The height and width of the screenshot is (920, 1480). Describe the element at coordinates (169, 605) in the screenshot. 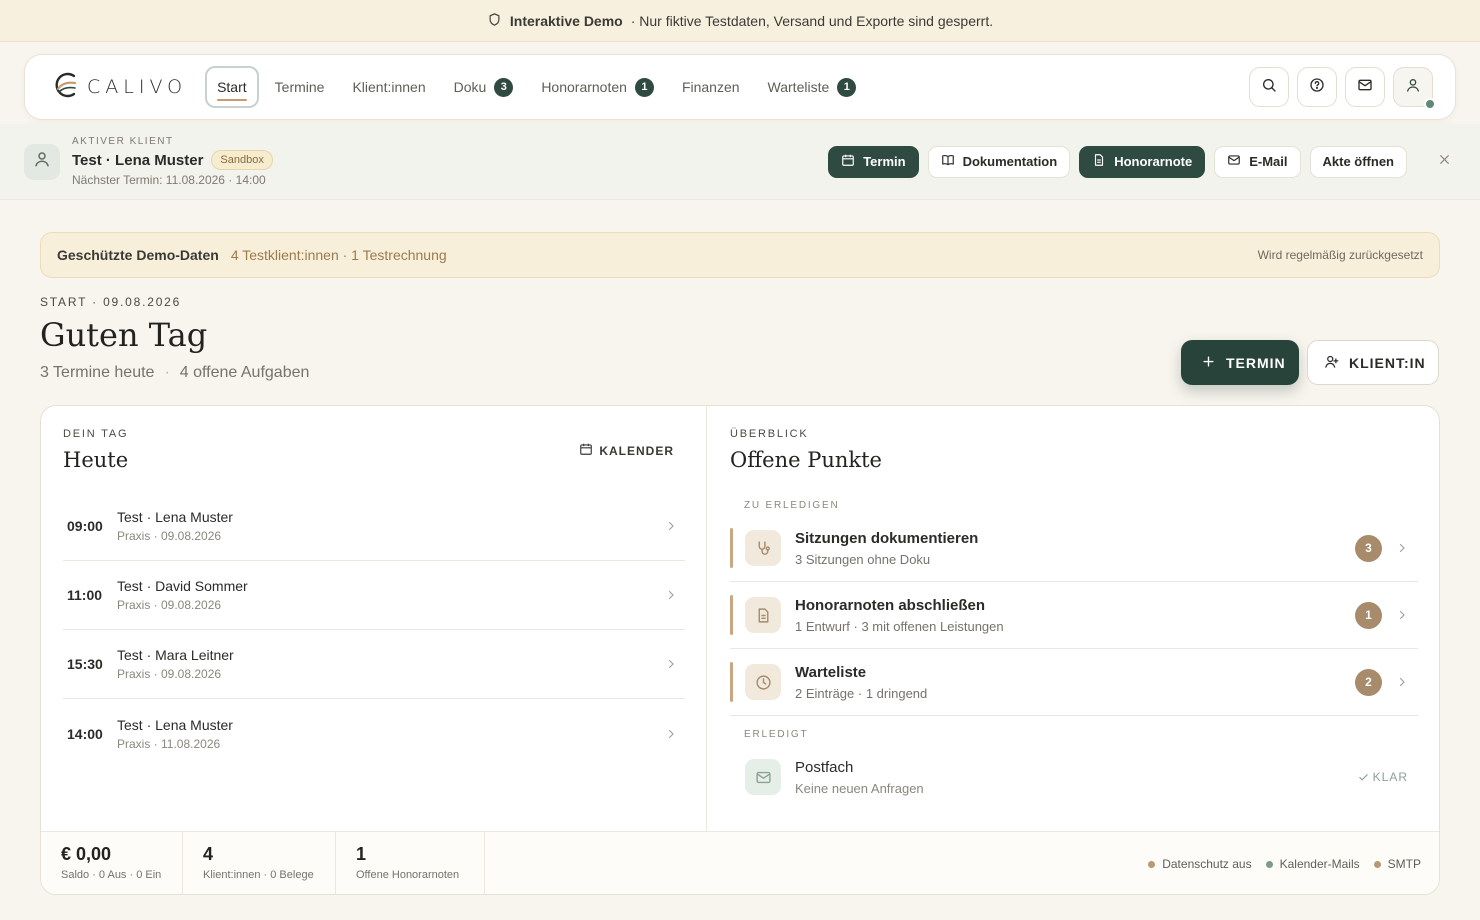

I see `appointment-meta: Praxis · 09.08.2026` at that location.